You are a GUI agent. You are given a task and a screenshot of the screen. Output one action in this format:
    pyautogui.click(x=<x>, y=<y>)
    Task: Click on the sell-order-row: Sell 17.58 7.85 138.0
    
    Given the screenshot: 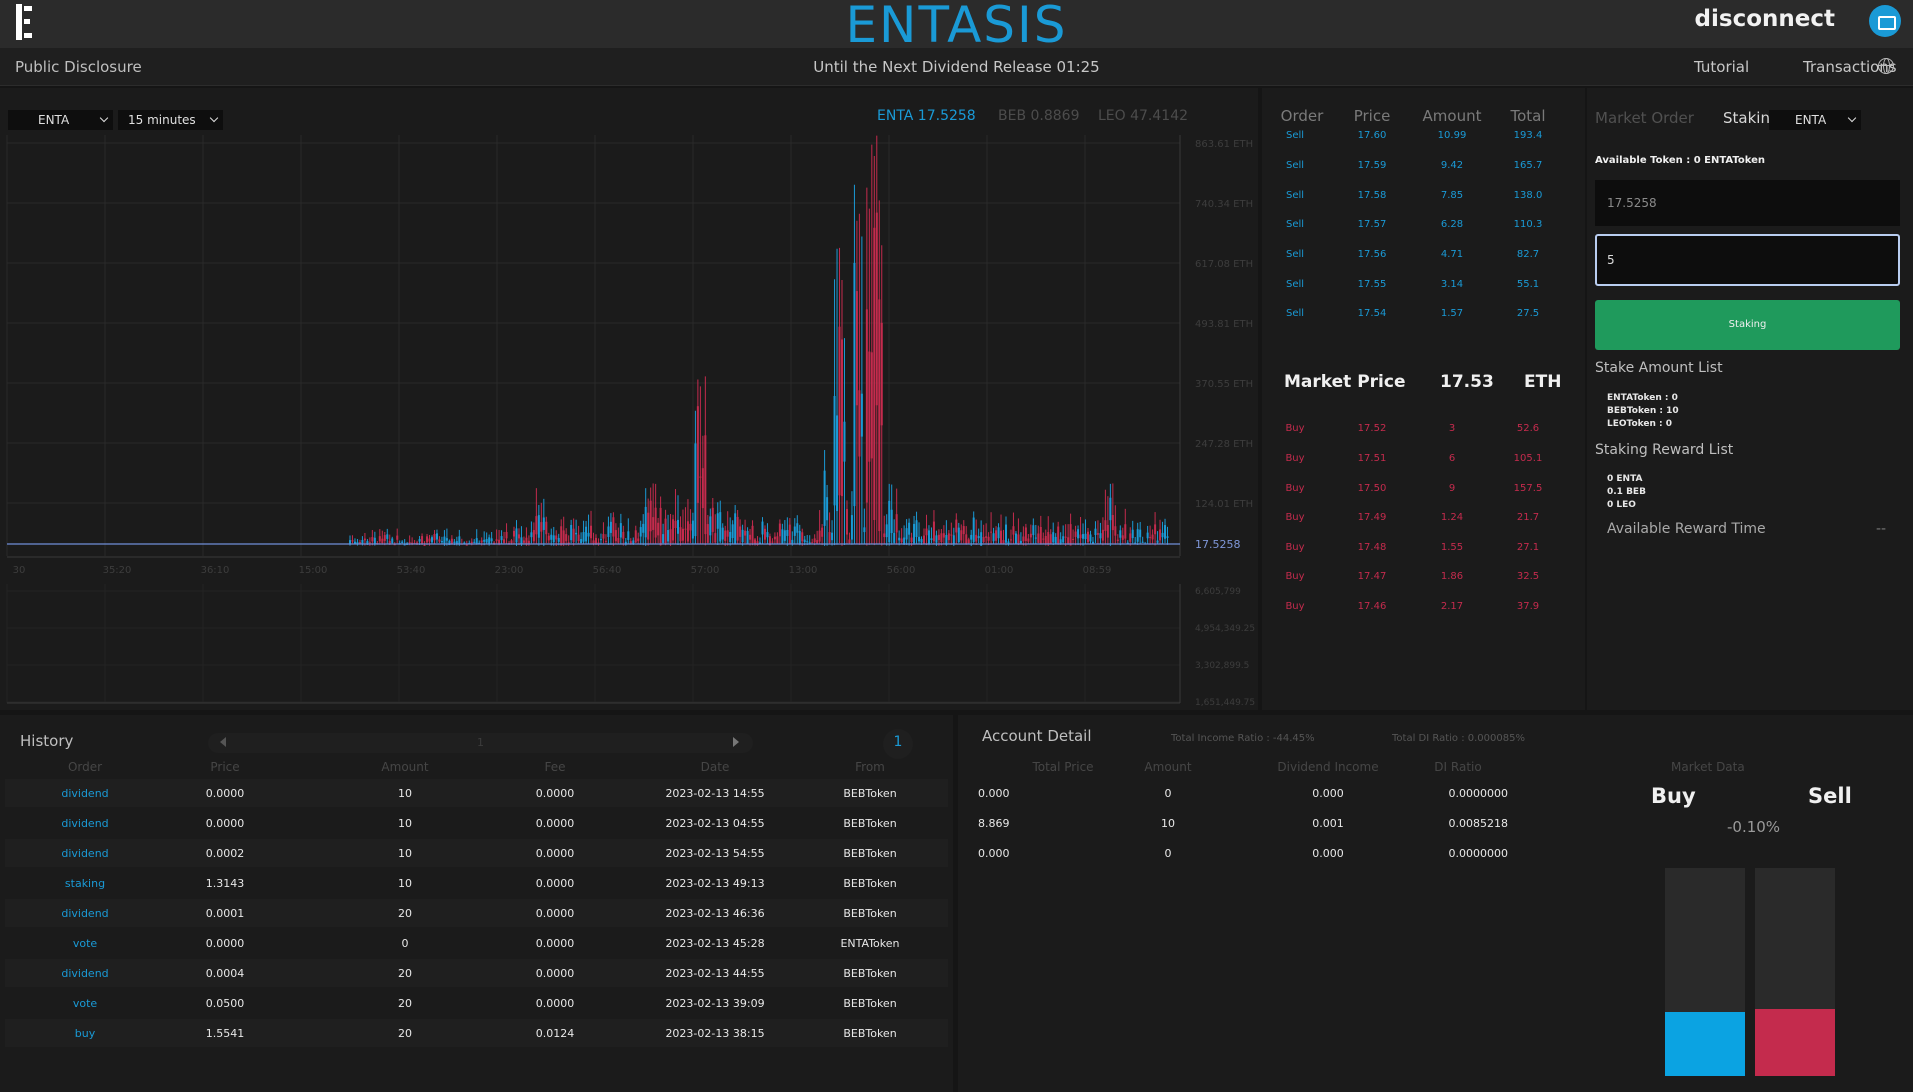 What is the action you would take?
    pyautogui.click(x=1423, y=196)
    